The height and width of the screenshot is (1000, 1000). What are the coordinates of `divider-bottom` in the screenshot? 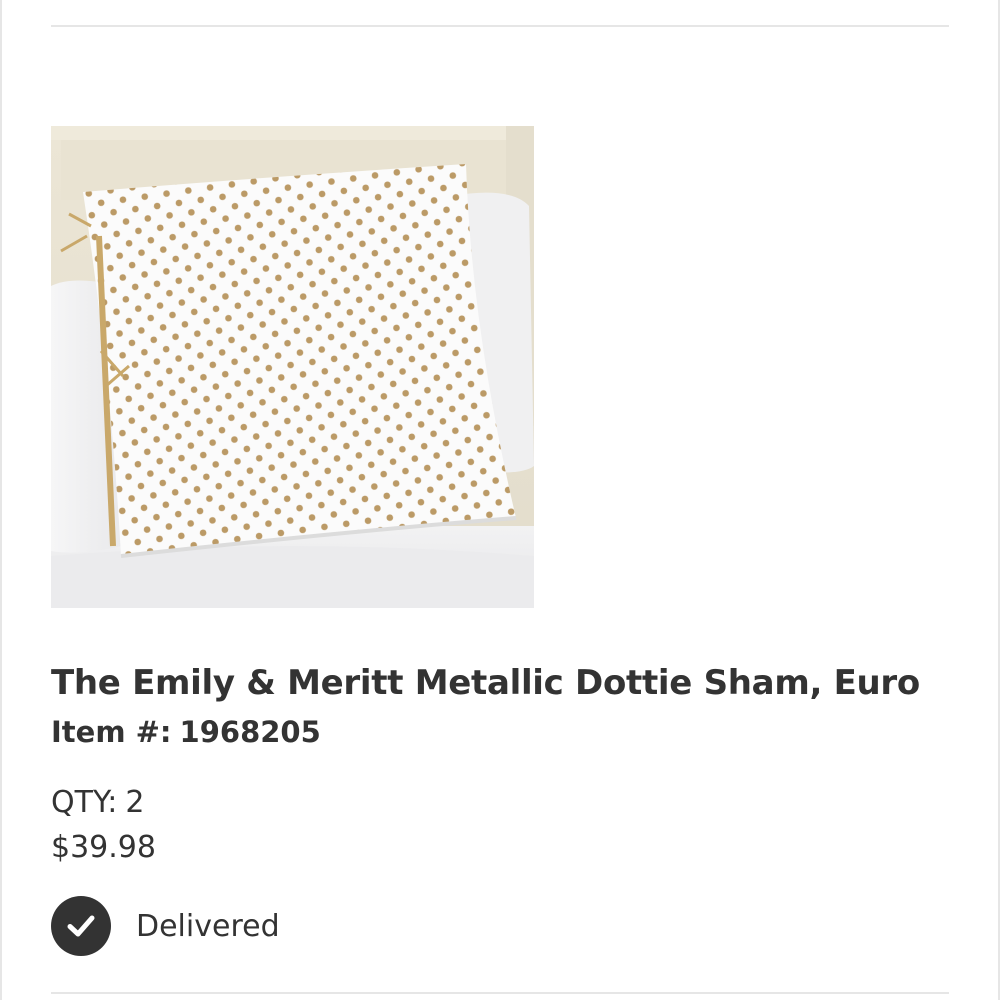 It's located at (500, 993).